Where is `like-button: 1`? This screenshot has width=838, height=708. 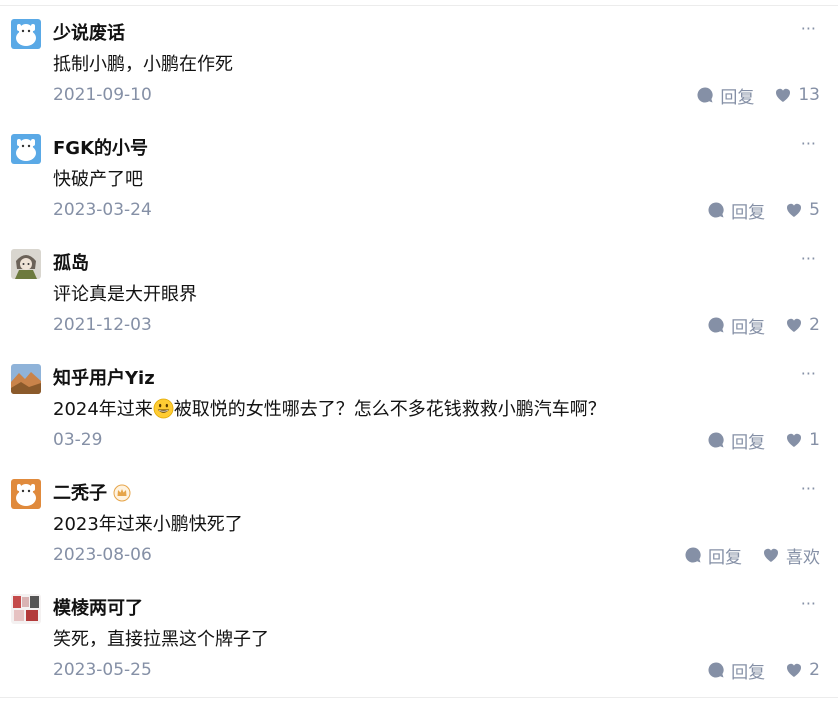 like-button: 1 is located at coordinates (802, 440).